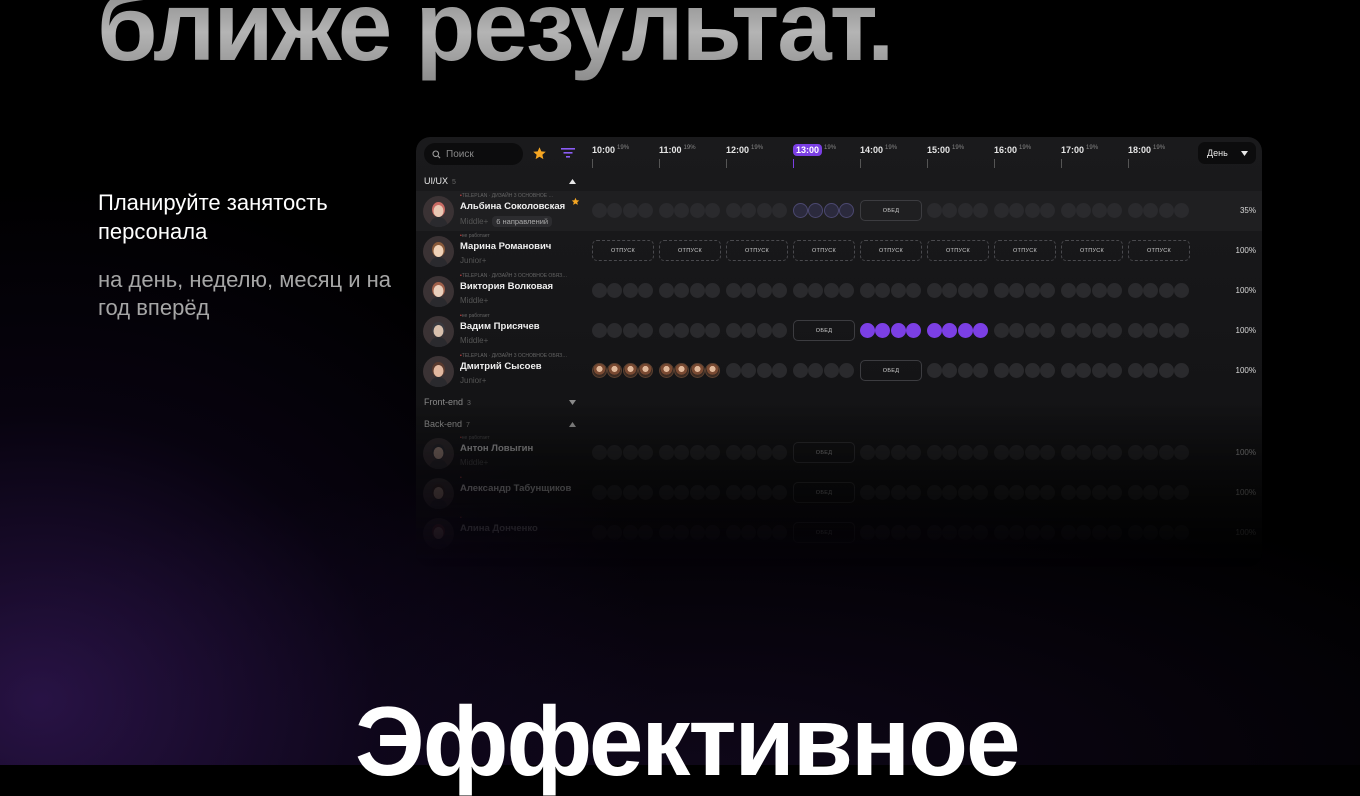  I want to click on timeline-hour: 16:00 19%, so click(1012, 156).